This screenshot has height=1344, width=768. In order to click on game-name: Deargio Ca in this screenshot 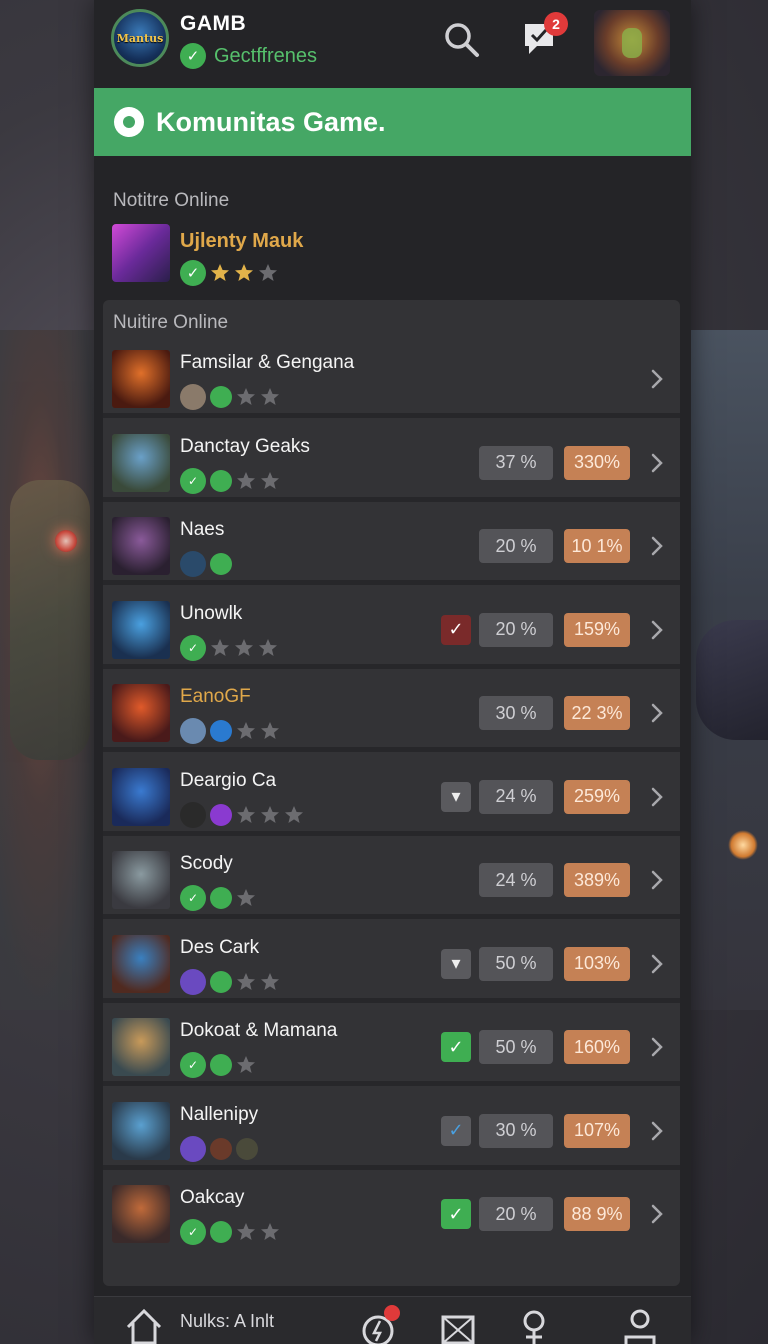, I will do `click(228, 780)`.